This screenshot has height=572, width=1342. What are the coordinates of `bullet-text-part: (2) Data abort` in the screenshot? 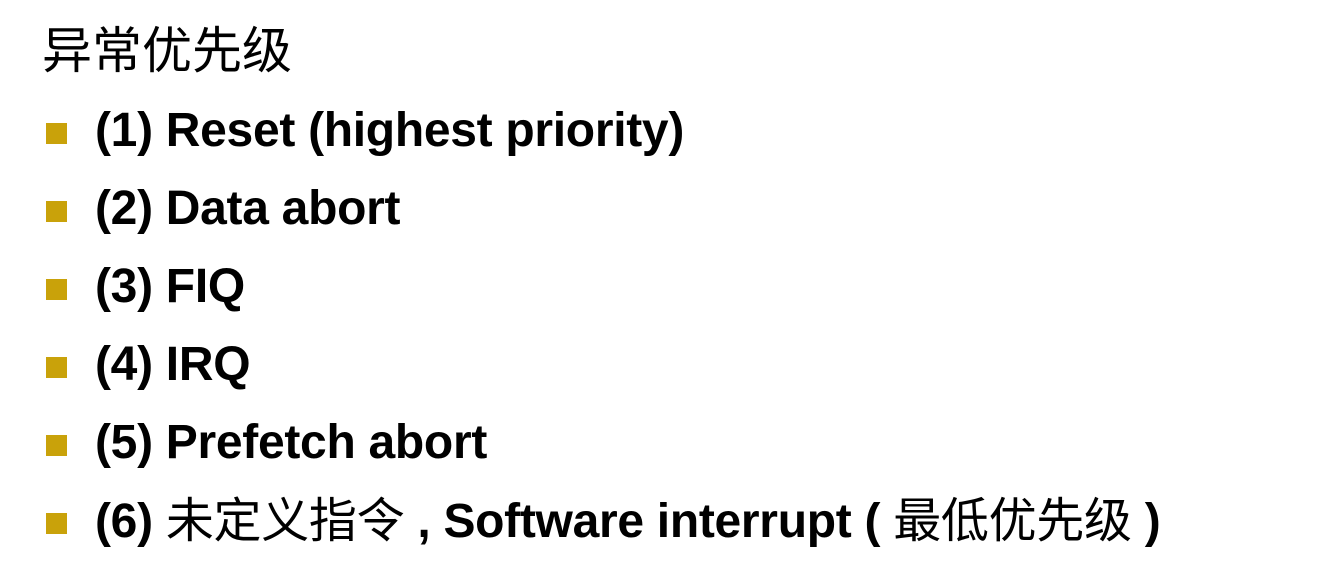 It's located at (248, 208).